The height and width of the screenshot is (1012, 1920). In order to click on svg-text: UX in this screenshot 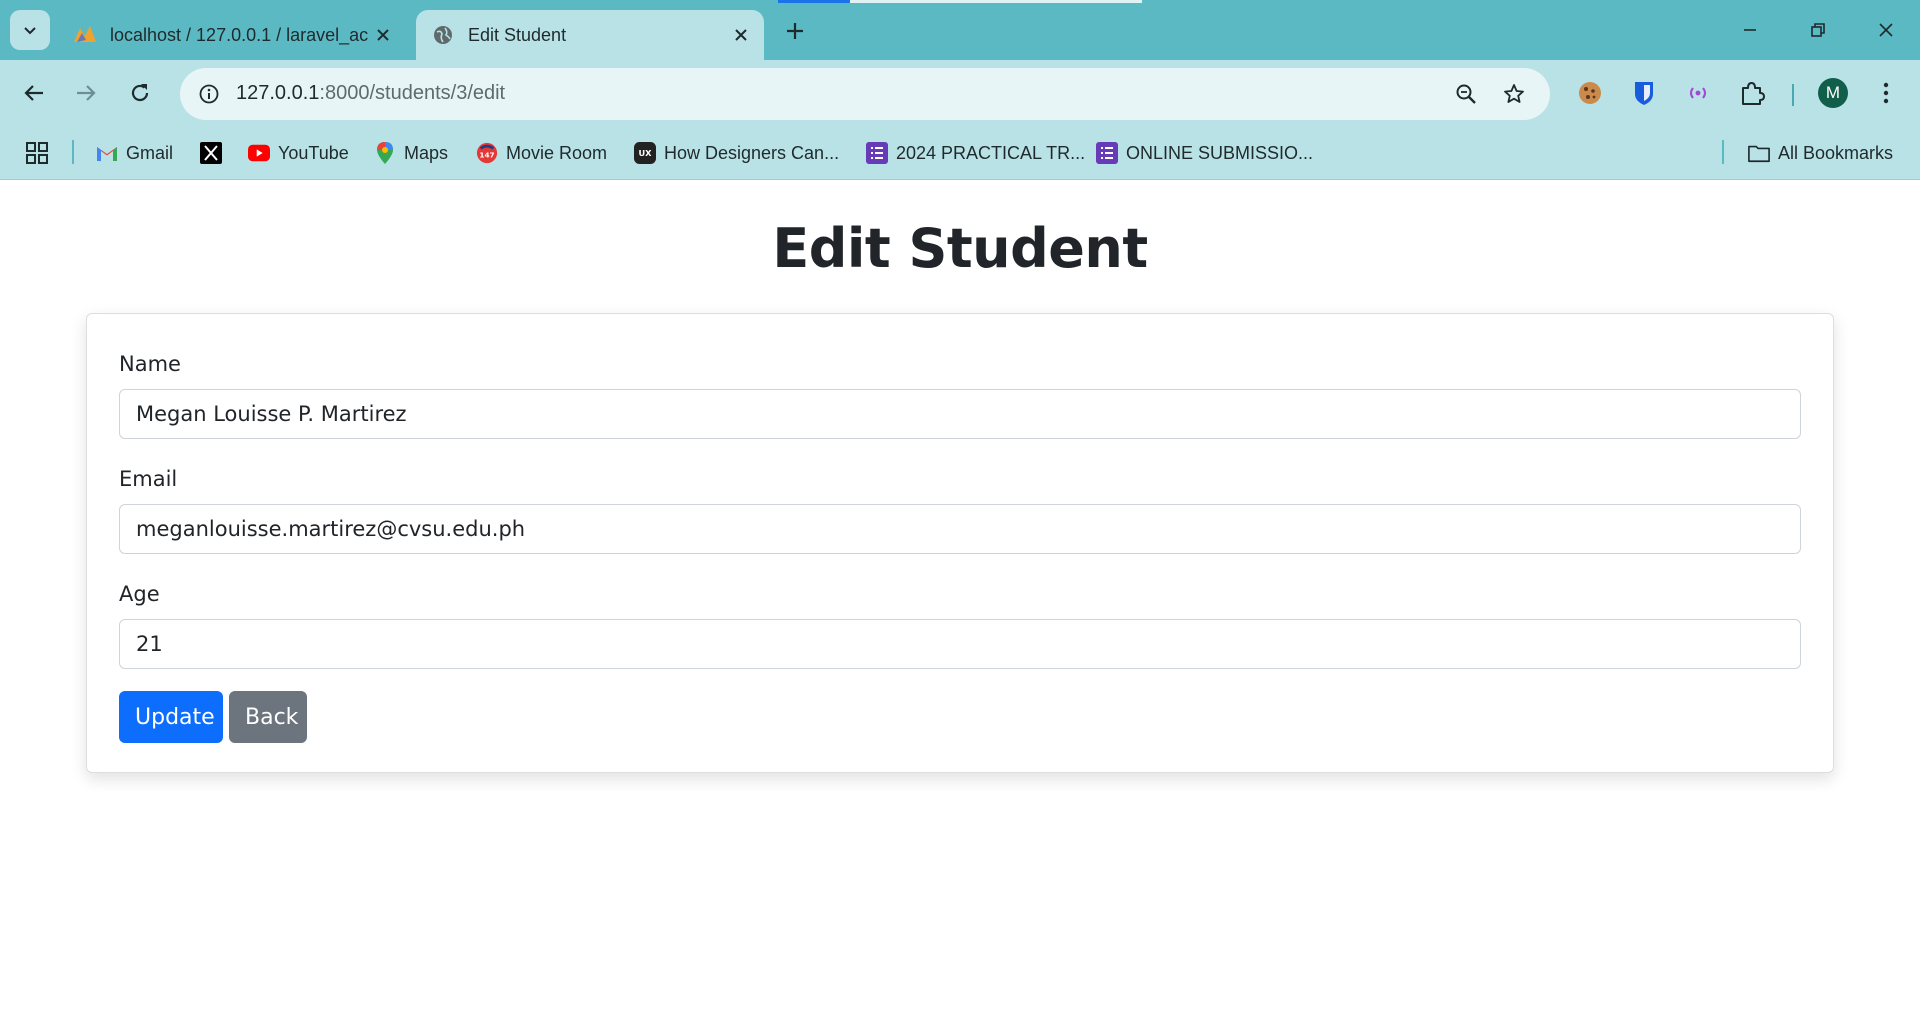, I will do `click(645, 153)`.